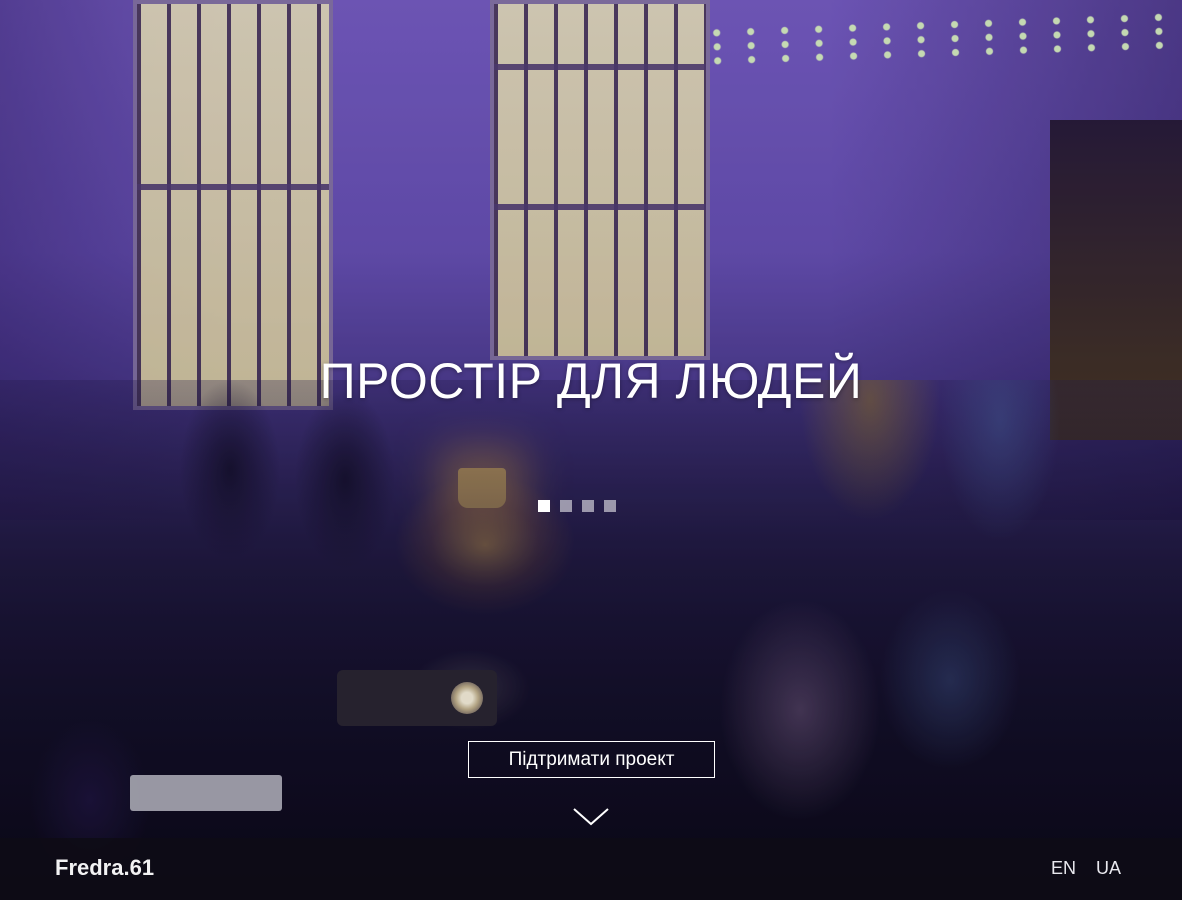 This screenshot has width=1182, height=900. Describe the element at coordinates (1063, 868) in the screenshot. I see `language-en-link: EN` at that location.